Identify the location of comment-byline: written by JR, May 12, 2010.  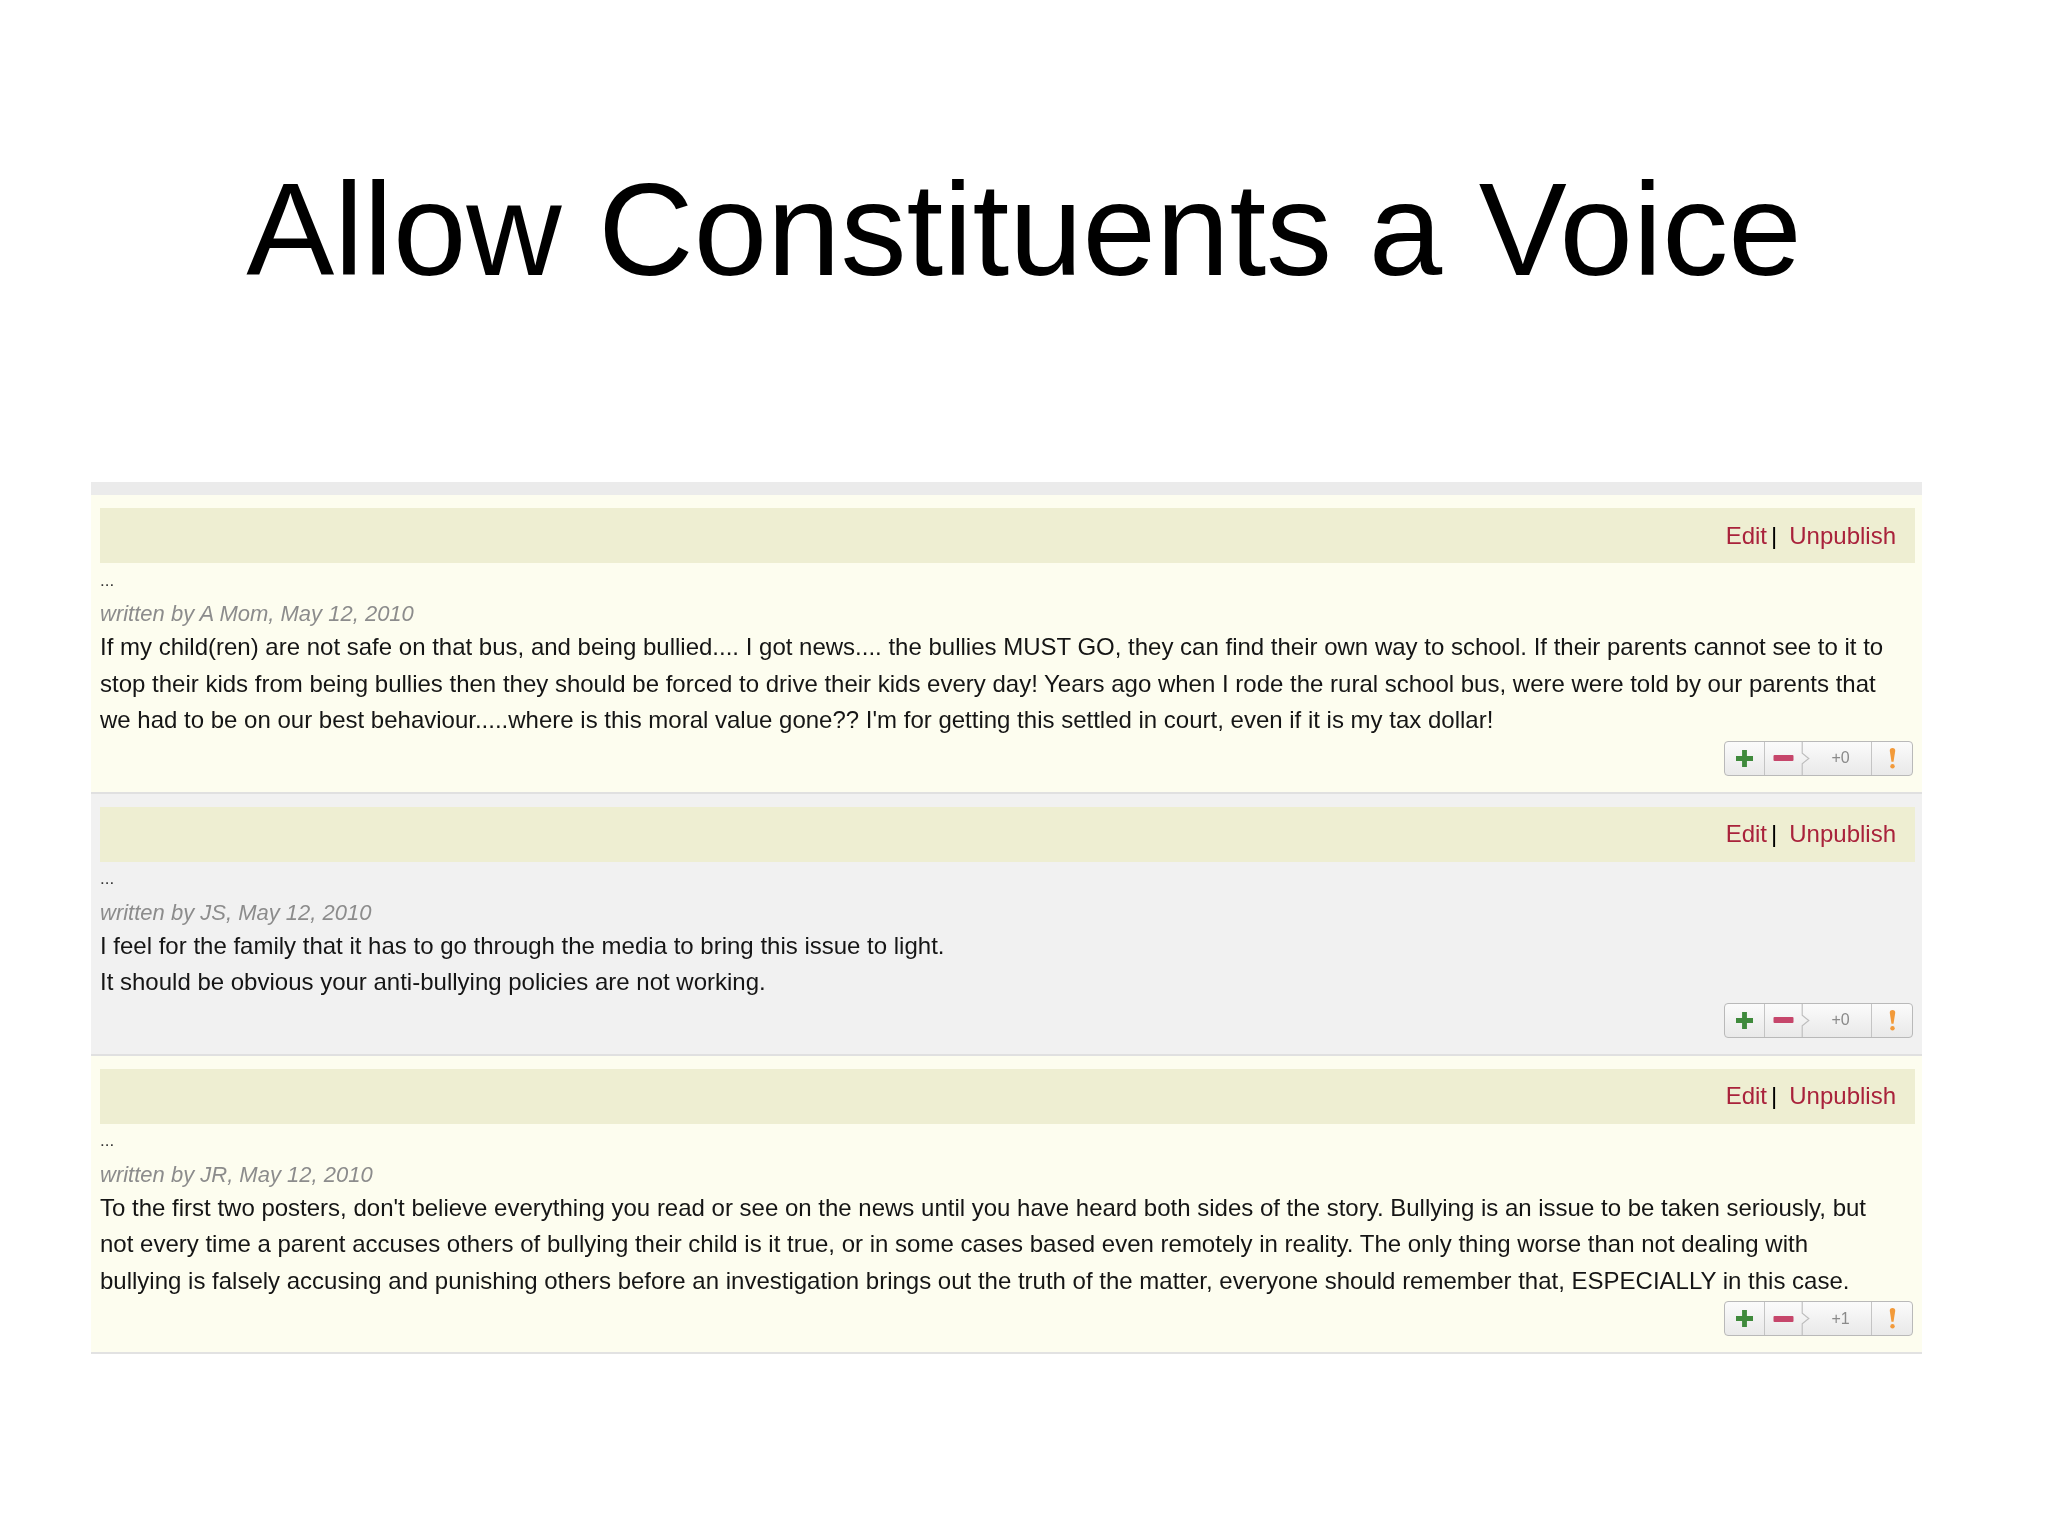
(236, 1174).